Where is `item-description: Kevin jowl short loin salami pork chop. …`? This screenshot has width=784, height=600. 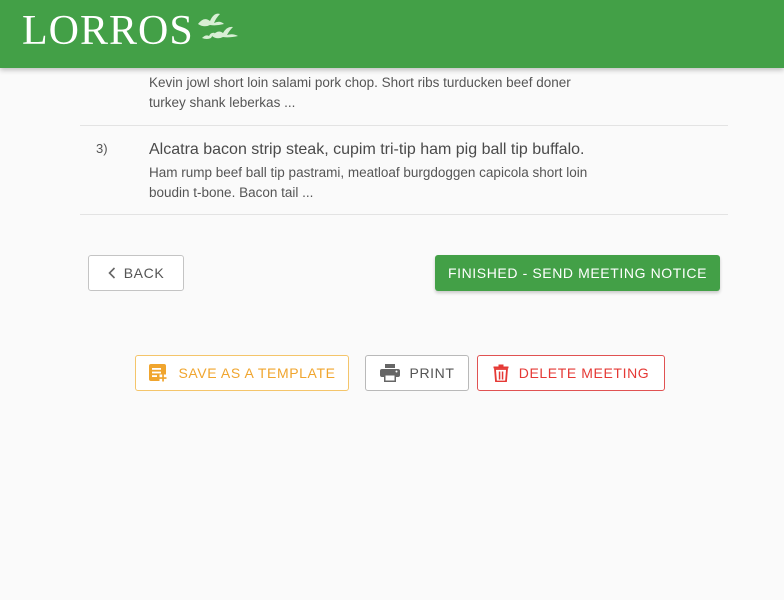
item-description: Kevin jowl short loin salami pork chop. … is located at coordinates (360, 92).